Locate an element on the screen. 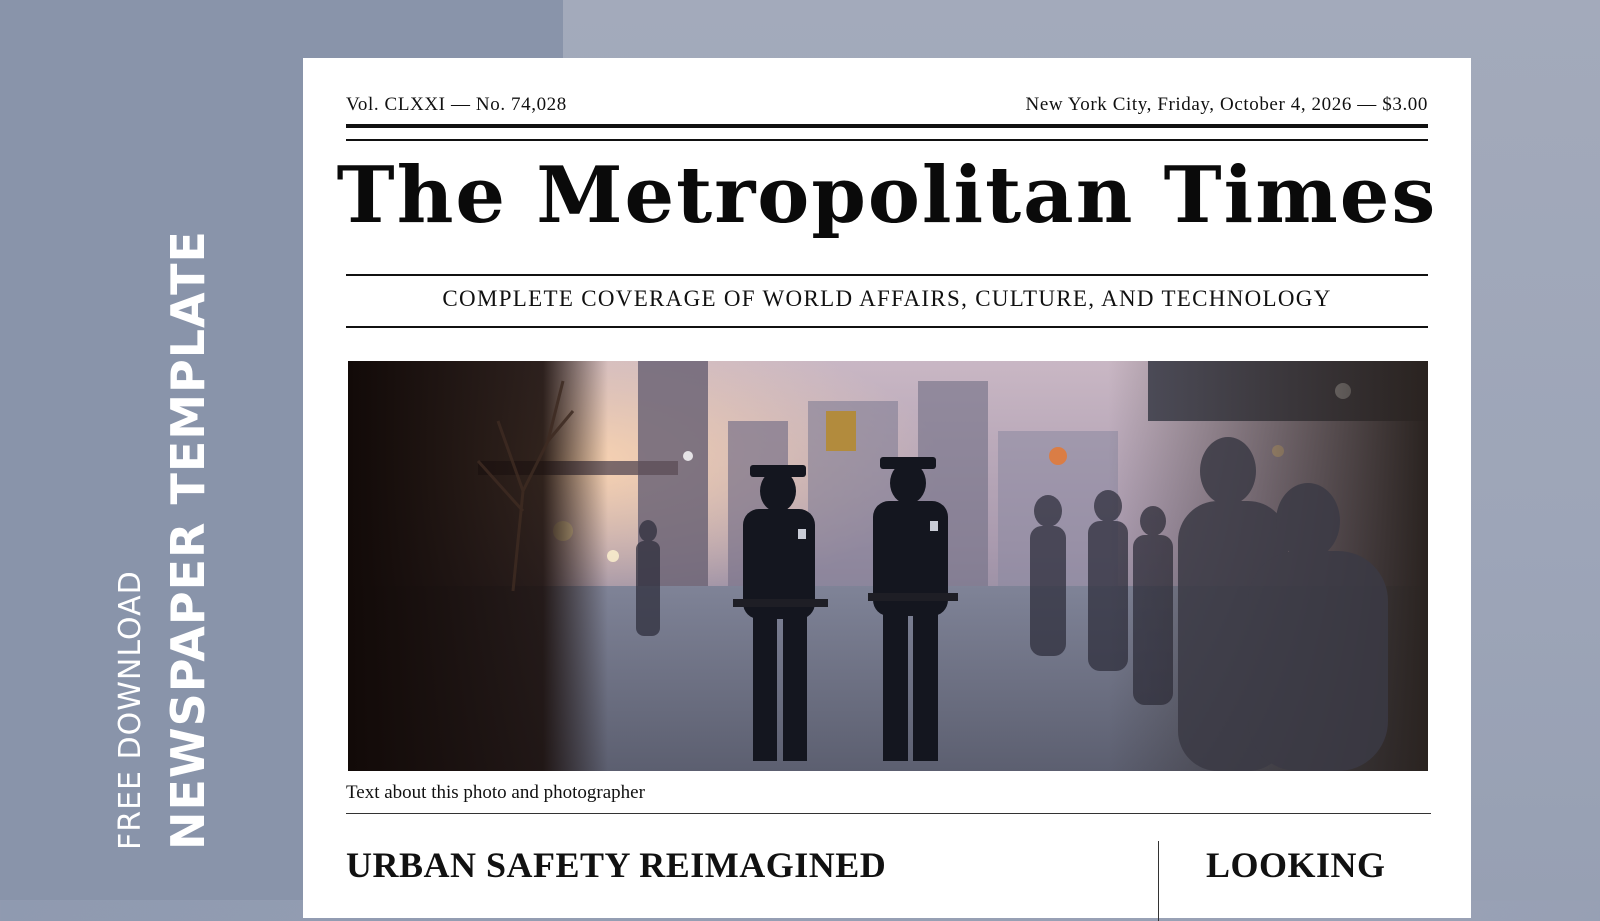  rule-under-caption is located at coordinates (888, 813).